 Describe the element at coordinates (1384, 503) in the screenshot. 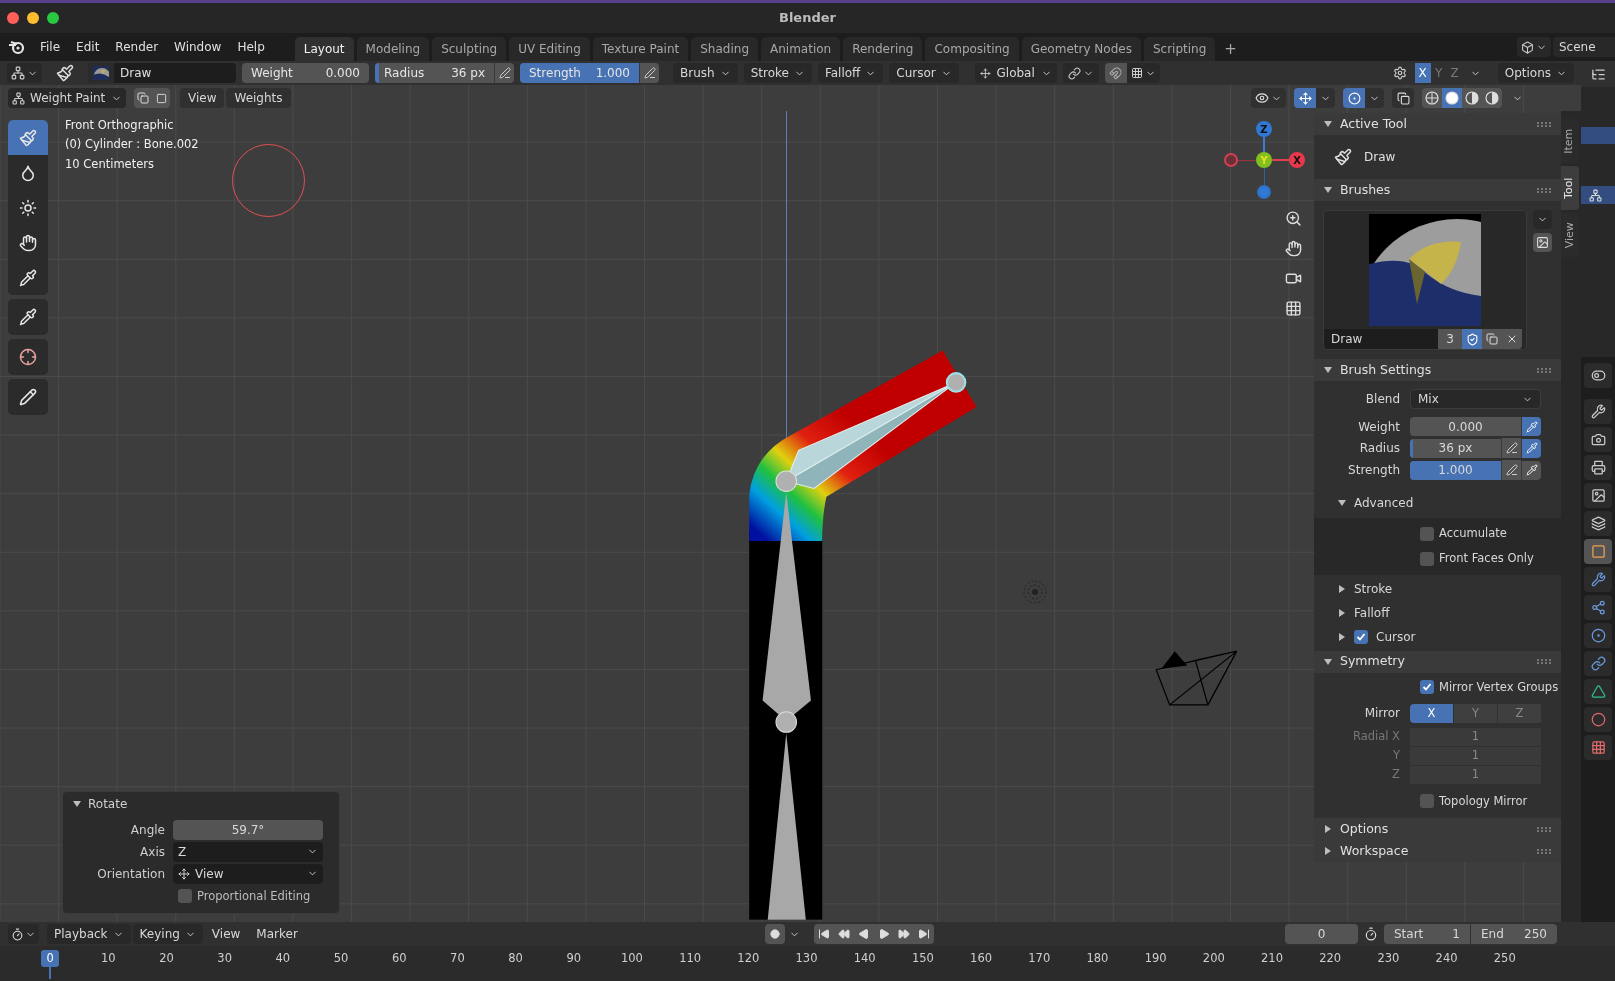

I see `subpanel-title: Advanced` at that location.